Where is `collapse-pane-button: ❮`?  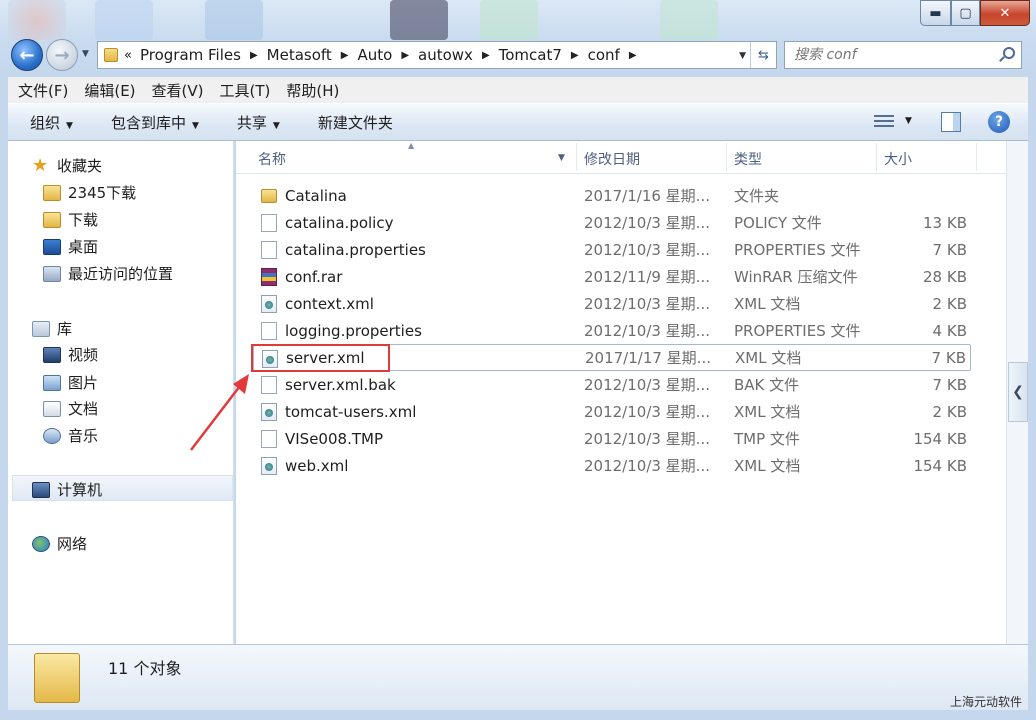
collapse-pane-button: ❮ is located at coordinates (1018, 392).